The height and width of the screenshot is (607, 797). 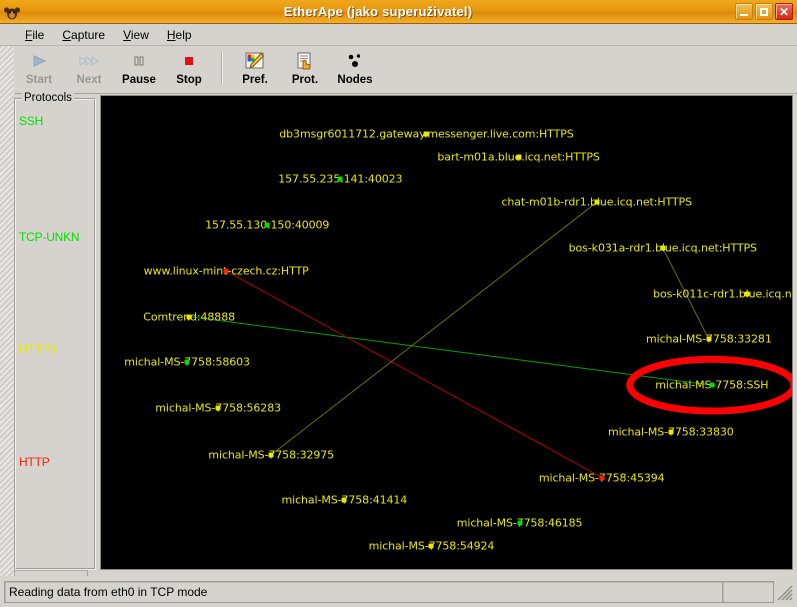 What do you see at coordinates (55, 334) in the screenshot?
I see `protocols-list: SSH TCP-UNKN HTTPS HTTP` at bounding box center [55, 334].